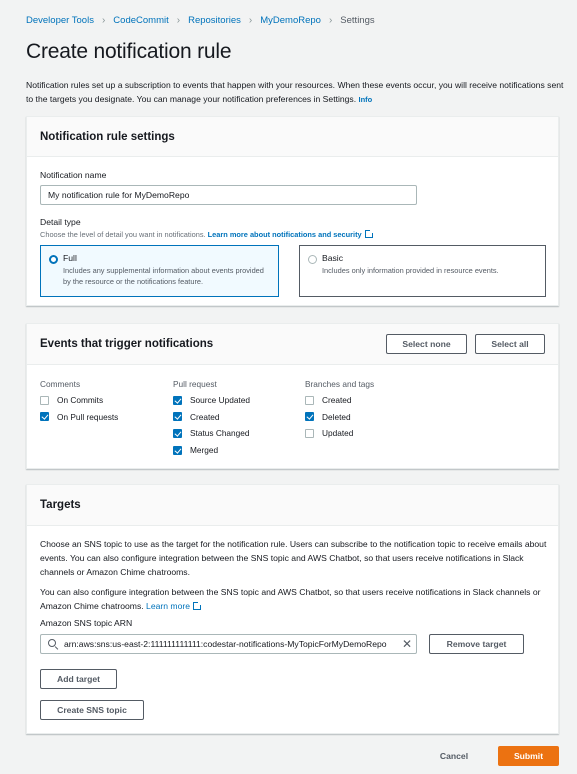 Image resolution: width=577 pixels, height=774 pixels. What do you see at coordinates (228, 195) in the screenshot?
I see `notification-name-input: My notification rule for MyDemoRepo` at bounding box center [228, 195].